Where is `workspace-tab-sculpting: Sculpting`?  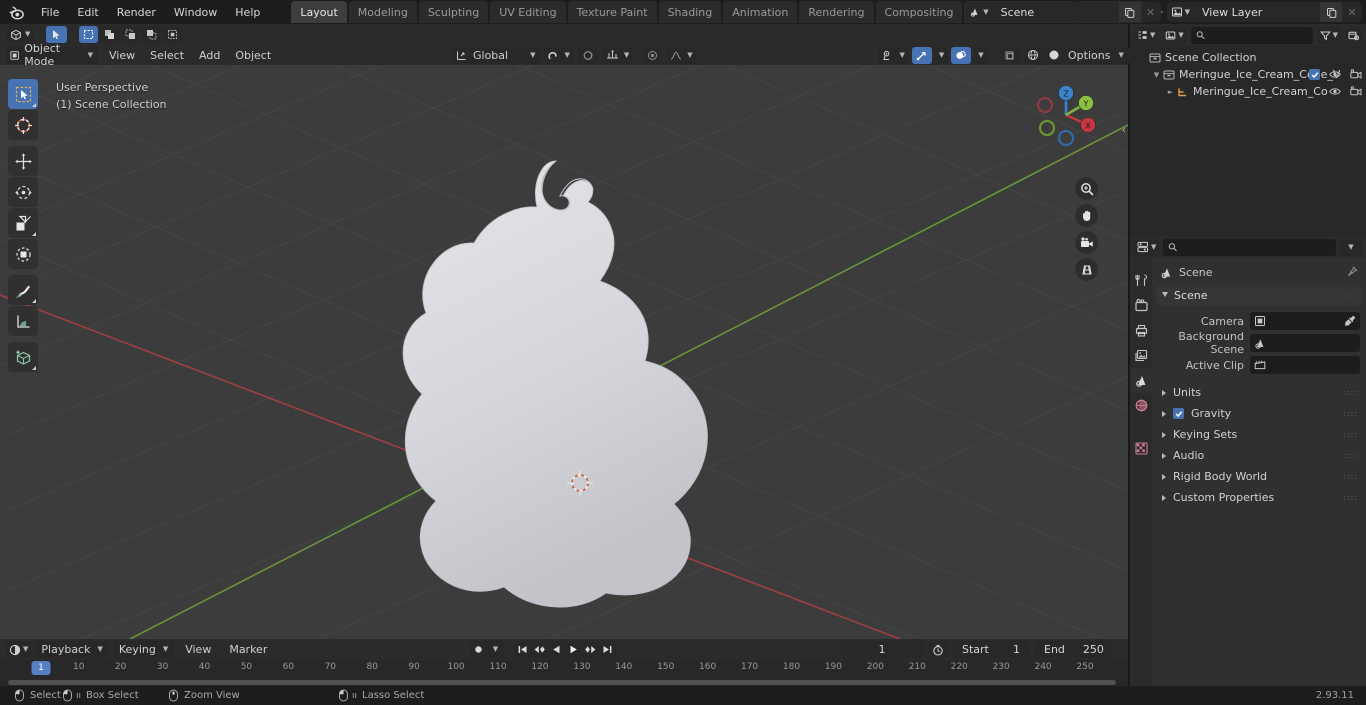
workspace-tab-sculpting: Sculpting is located at coordinates (453, 12).